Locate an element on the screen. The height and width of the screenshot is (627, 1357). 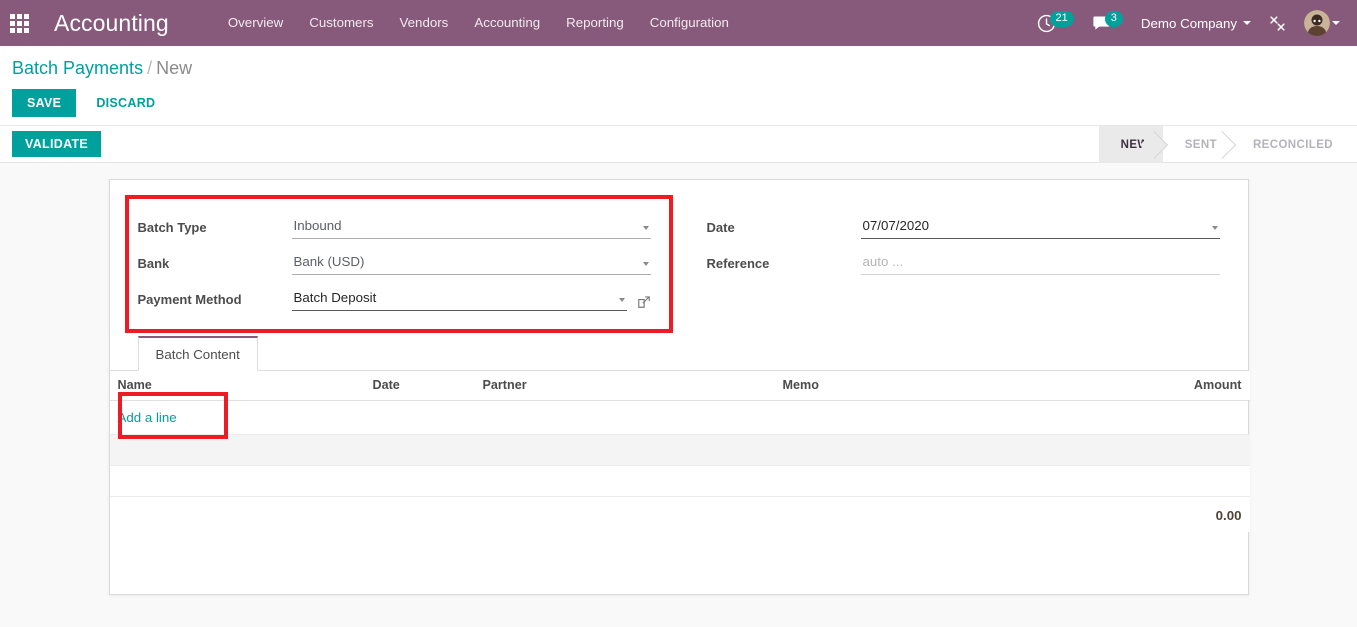
company-switcher: Demo Company is located at coordinates (1196, 23).